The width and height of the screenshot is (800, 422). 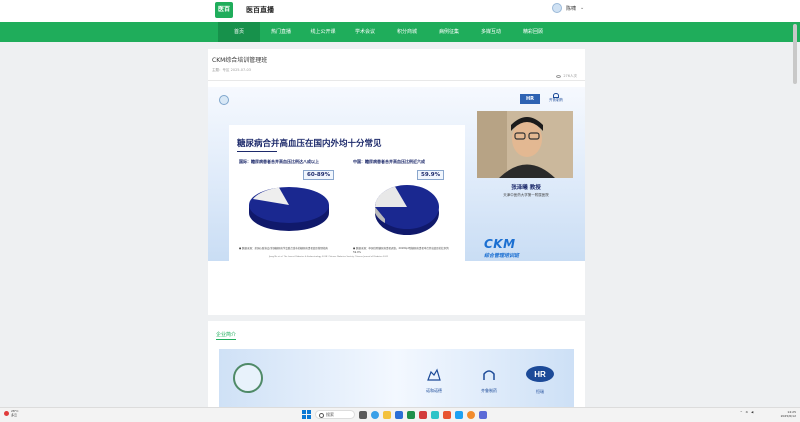 What do you see at coordinates (459, 414) in the screenshot?
I see `app-icon-blue` at bounding box center [459, 414].